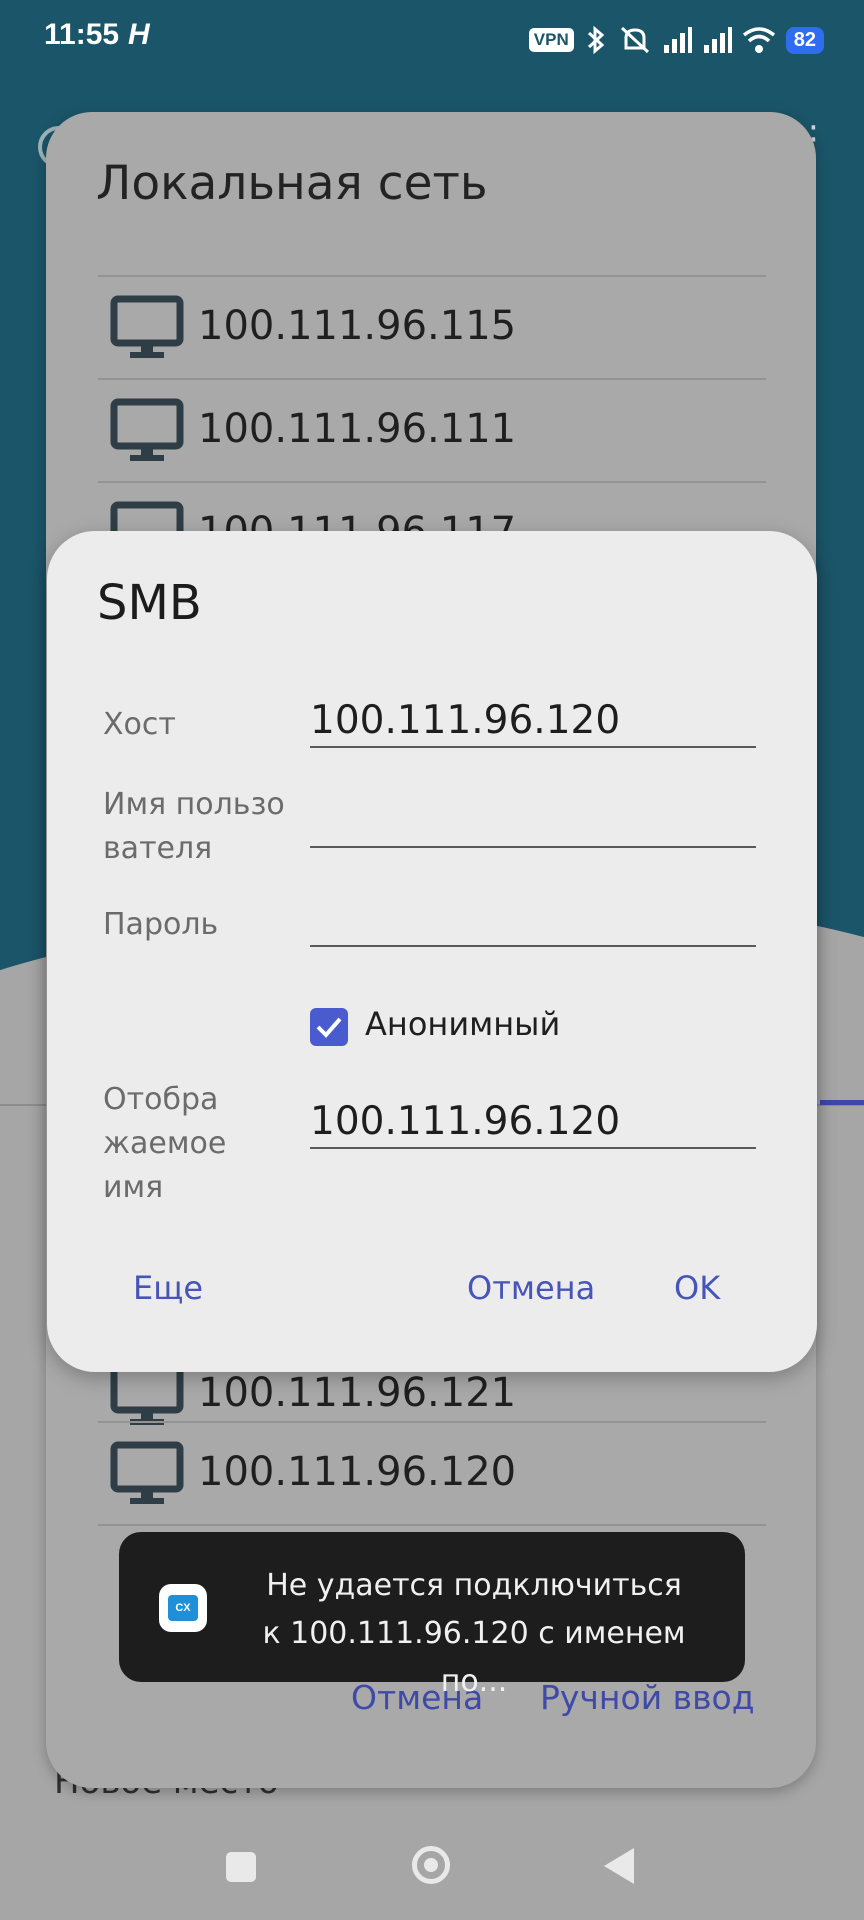 The width and height of the screenshot is (864, 1920). I want to click on more-button: Еще, so click(168, 1288).